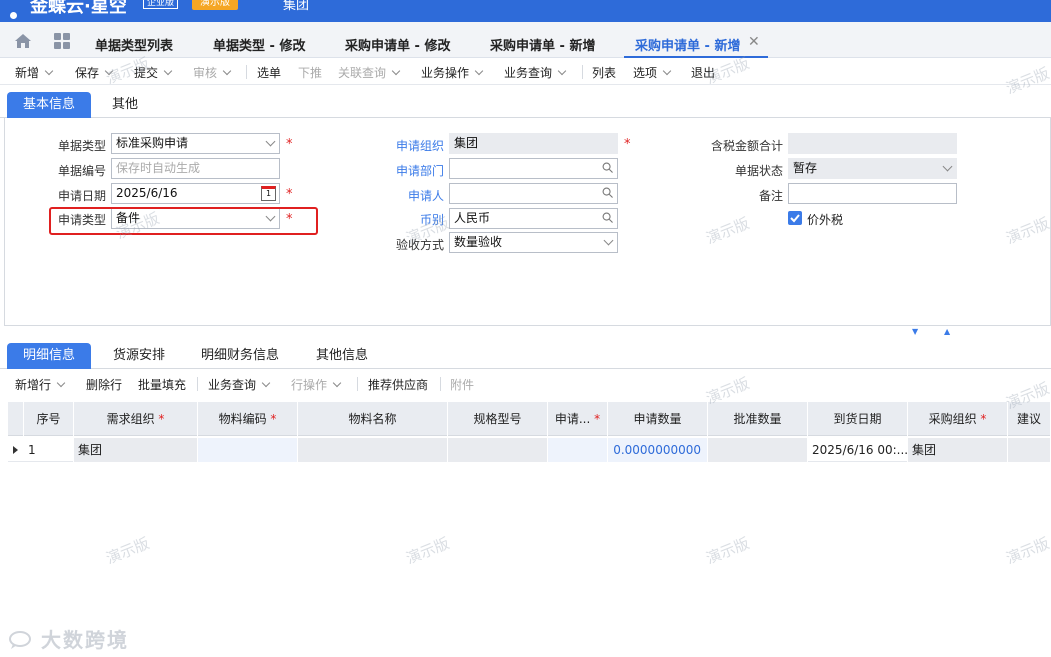 The image size is (1051, 657). I want to click on status-value: 暂存, so click(805, 168).